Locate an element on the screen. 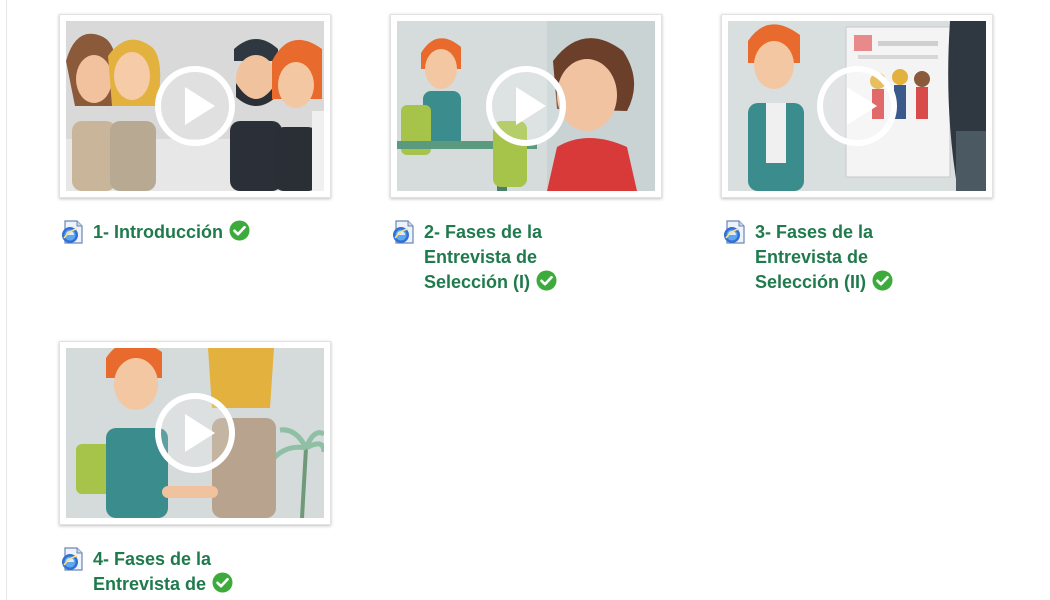 This screenshot has height=600, width=1050. activity-link-1: 1- Introducción is located at coordinates (171, 232).